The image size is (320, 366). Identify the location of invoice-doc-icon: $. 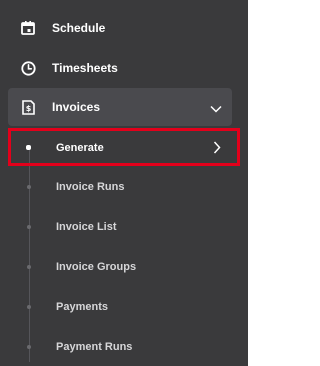
(28, 107).